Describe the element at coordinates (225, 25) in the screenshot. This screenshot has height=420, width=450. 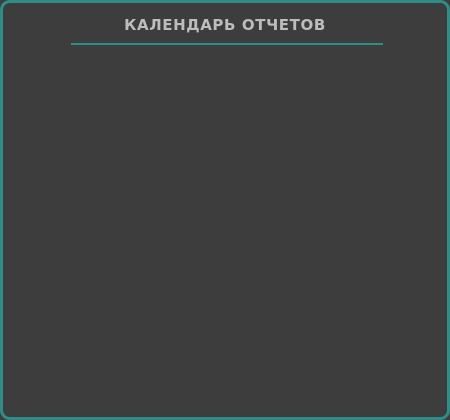
I see `panel-title: КАЛЕНДАРЬ ОТЧЕТОВ` at that location.